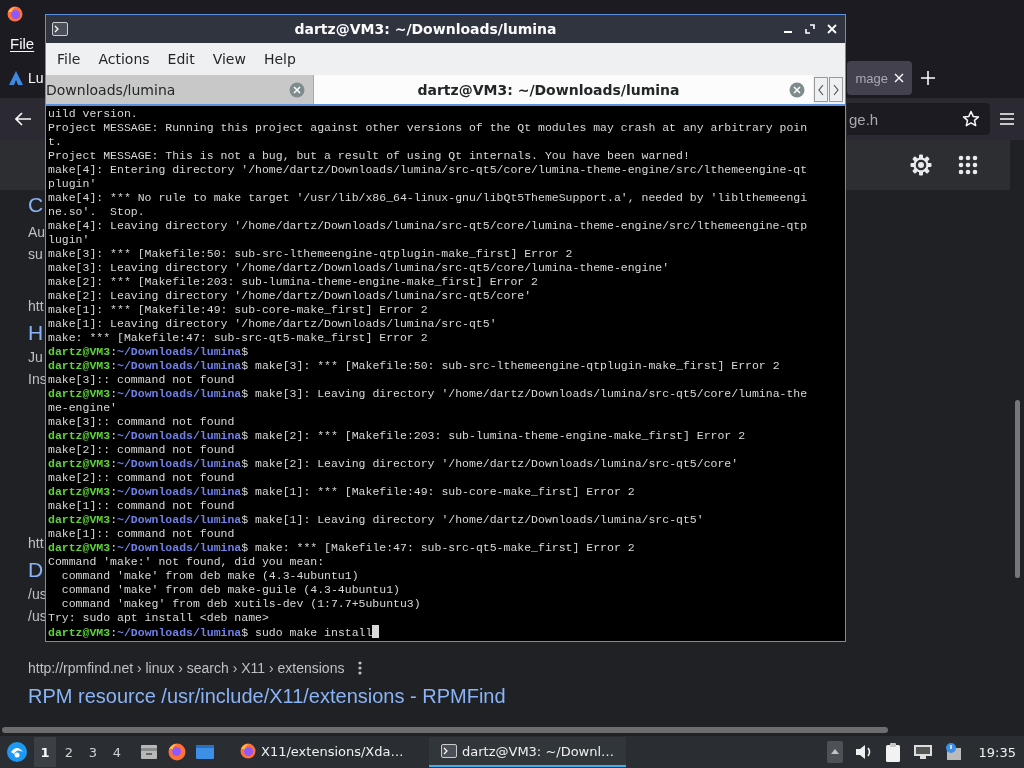 This screenshot has height=768, width=1024. Describe the element at coordinates (414, 366) in the screenshot. I see `terminal-line: dartz@VM3:~/Downloads/lumina$ make[3]: *** [Makefile:50: sub-src-lthemeengine-qtplugin-make_first] Error 2` at that location.